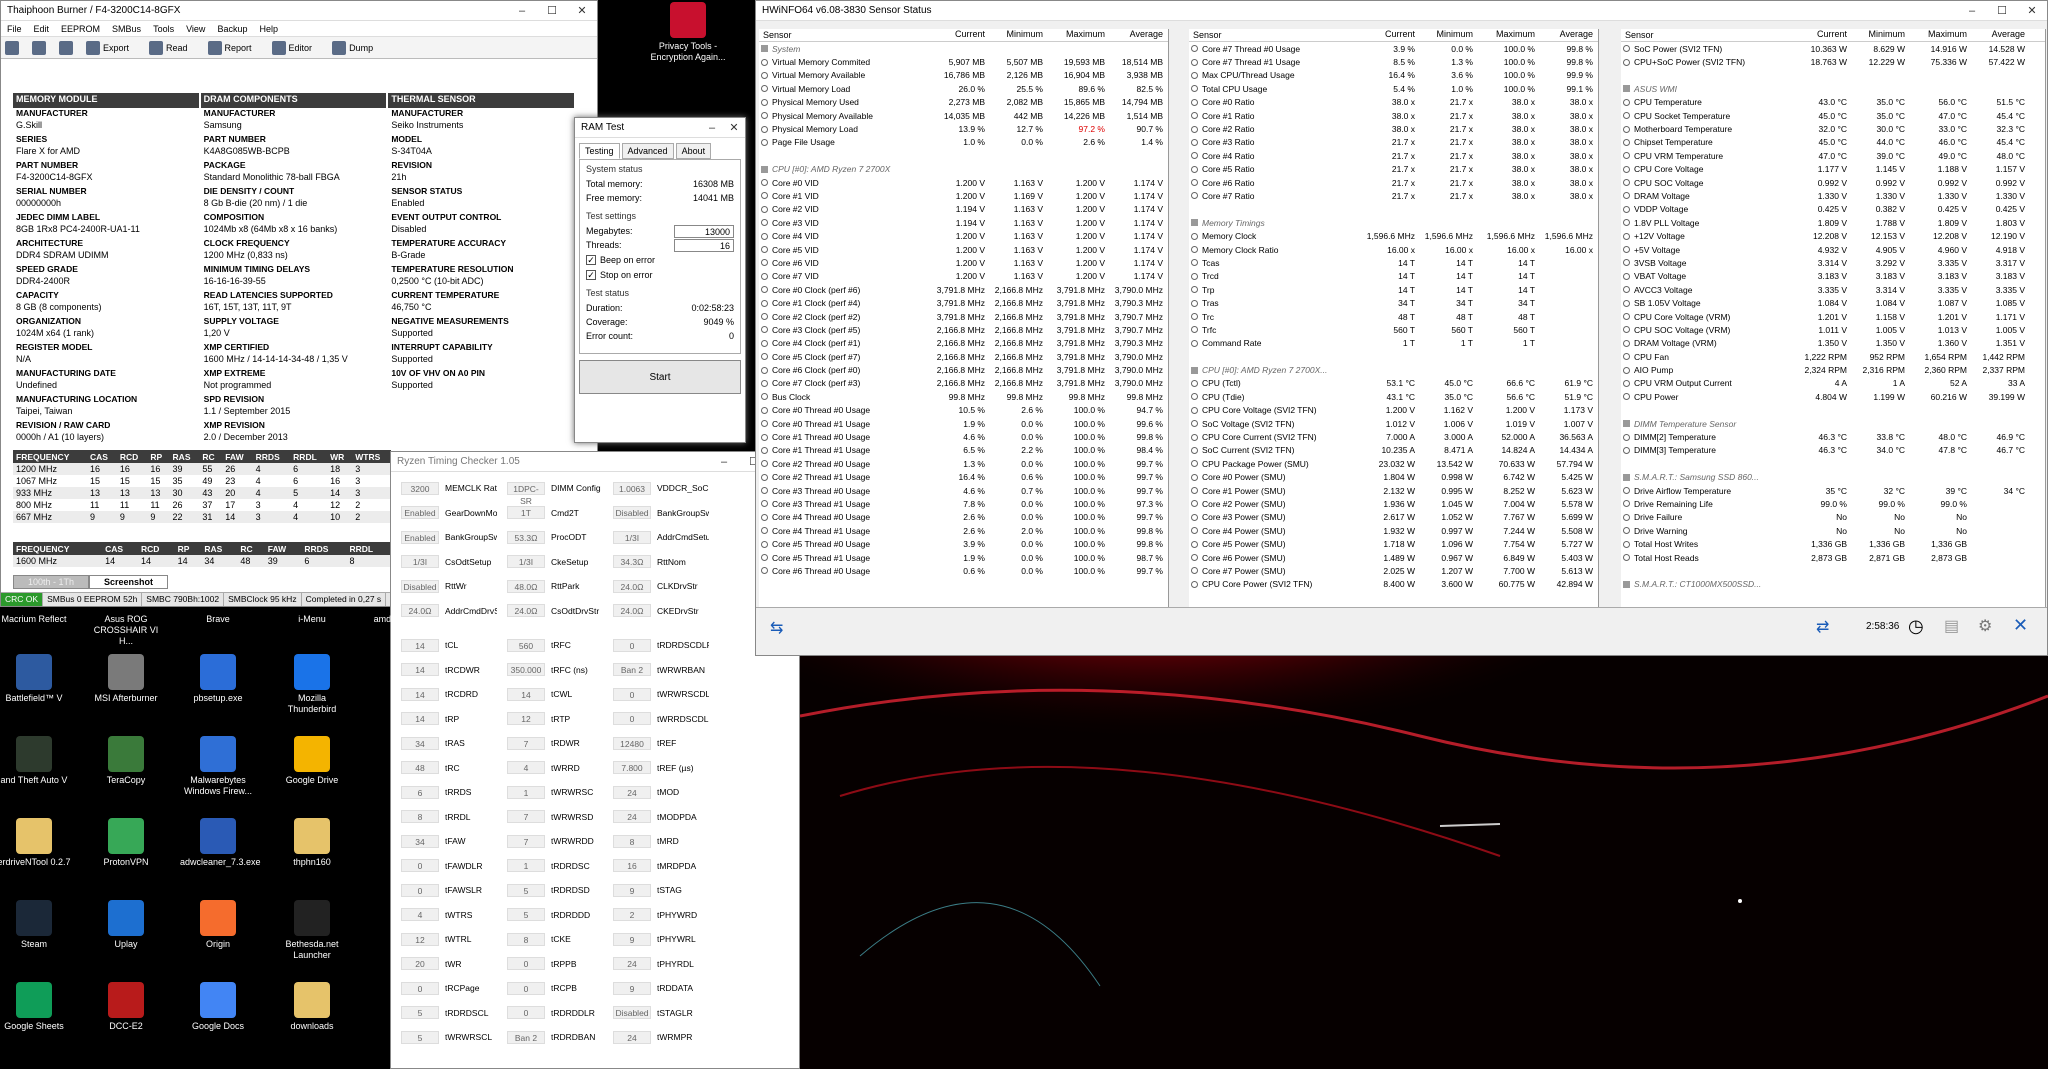 The height and width of the screenshot is (1069, 2048). Describe the element at coordinates (963, 195) in the screenshot. I see `sensor-row: Core #1 VID 1.200 V 1.169 V 1.200 V 1.174 V` at that location.